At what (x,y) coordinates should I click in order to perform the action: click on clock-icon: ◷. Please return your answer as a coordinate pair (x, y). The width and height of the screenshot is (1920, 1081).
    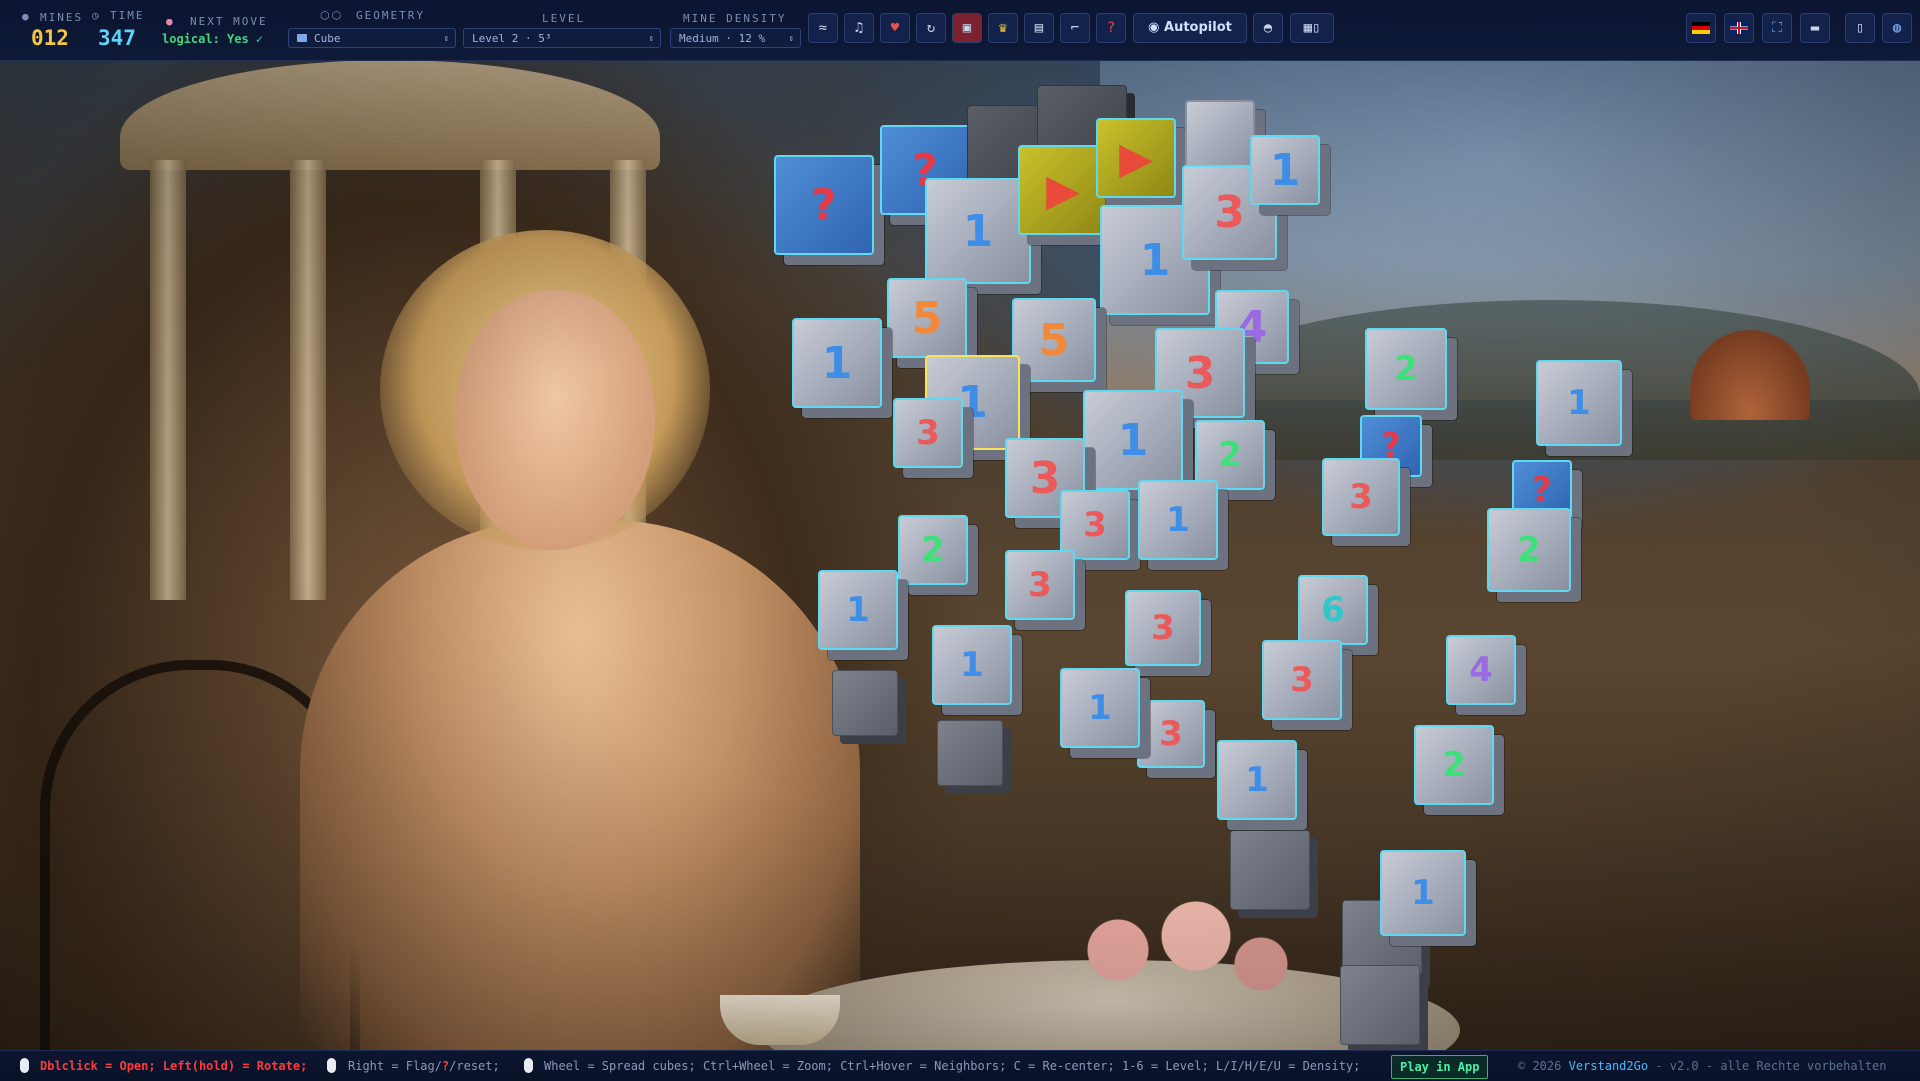
    Looking at the image, I should click on (96, 15).